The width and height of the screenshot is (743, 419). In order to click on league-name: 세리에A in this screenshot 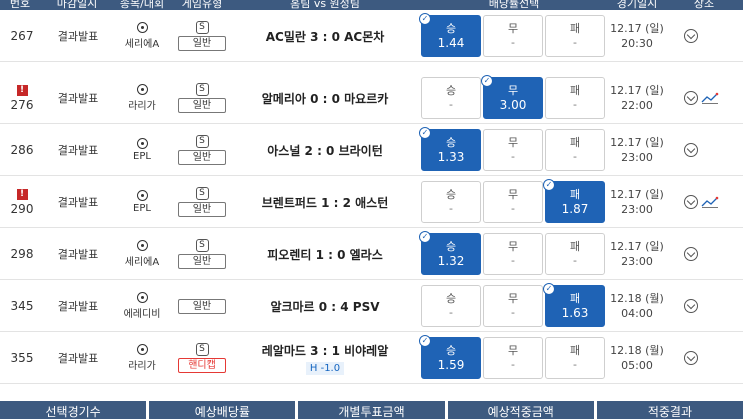, I will do `click(142, 262)`.